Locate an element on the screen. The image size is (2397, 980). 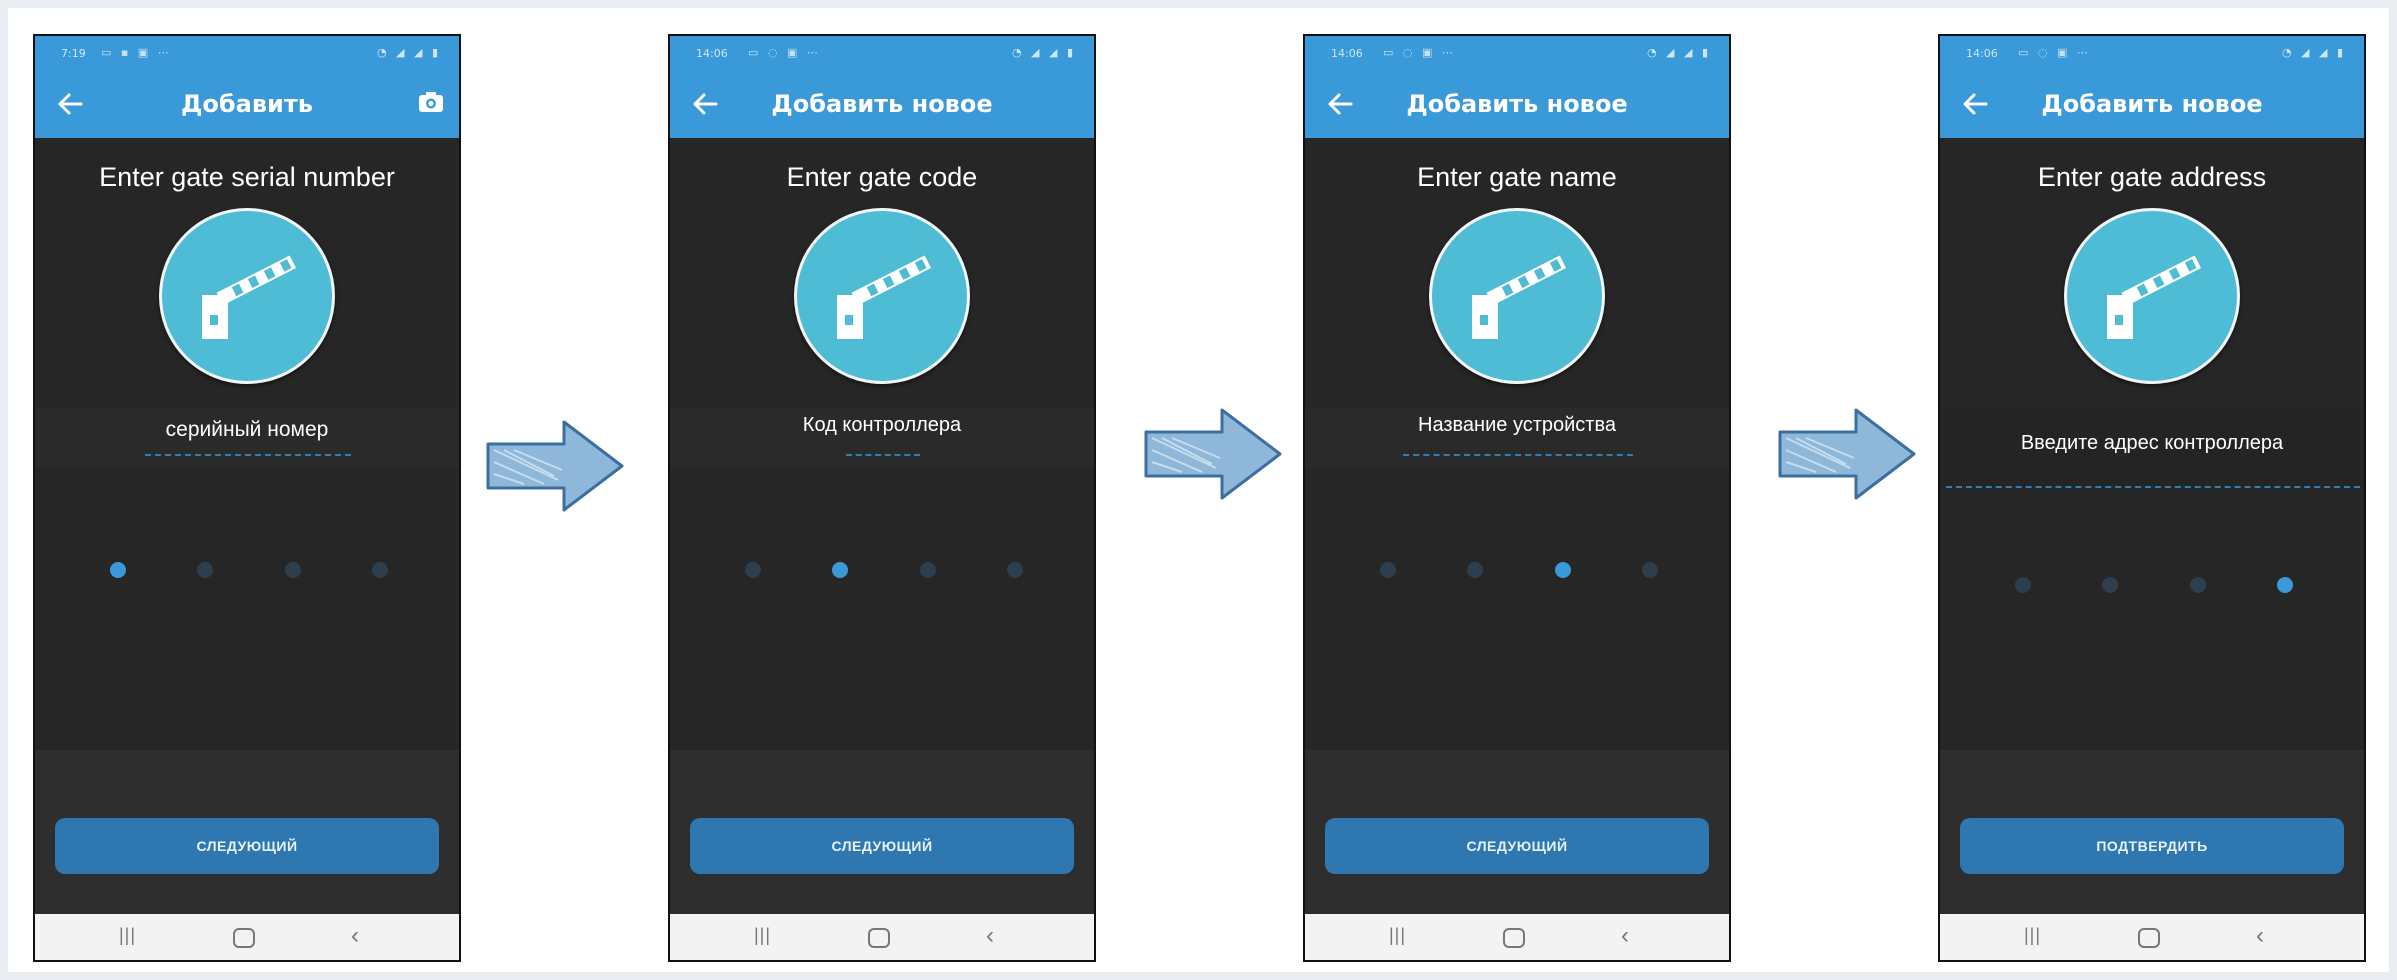
camera-icon is located at coordinates (431, 102).